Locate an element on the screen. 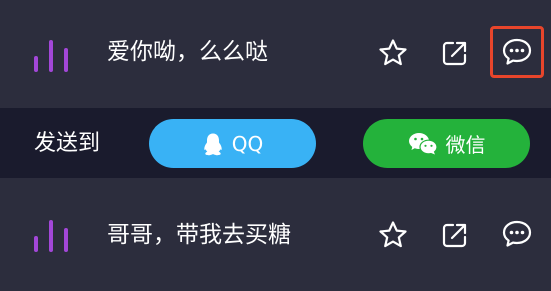 Image resolution: width=551 pixels, height=291 pixels. send-to-label: 发送到 is located at coordinates (67, 143).